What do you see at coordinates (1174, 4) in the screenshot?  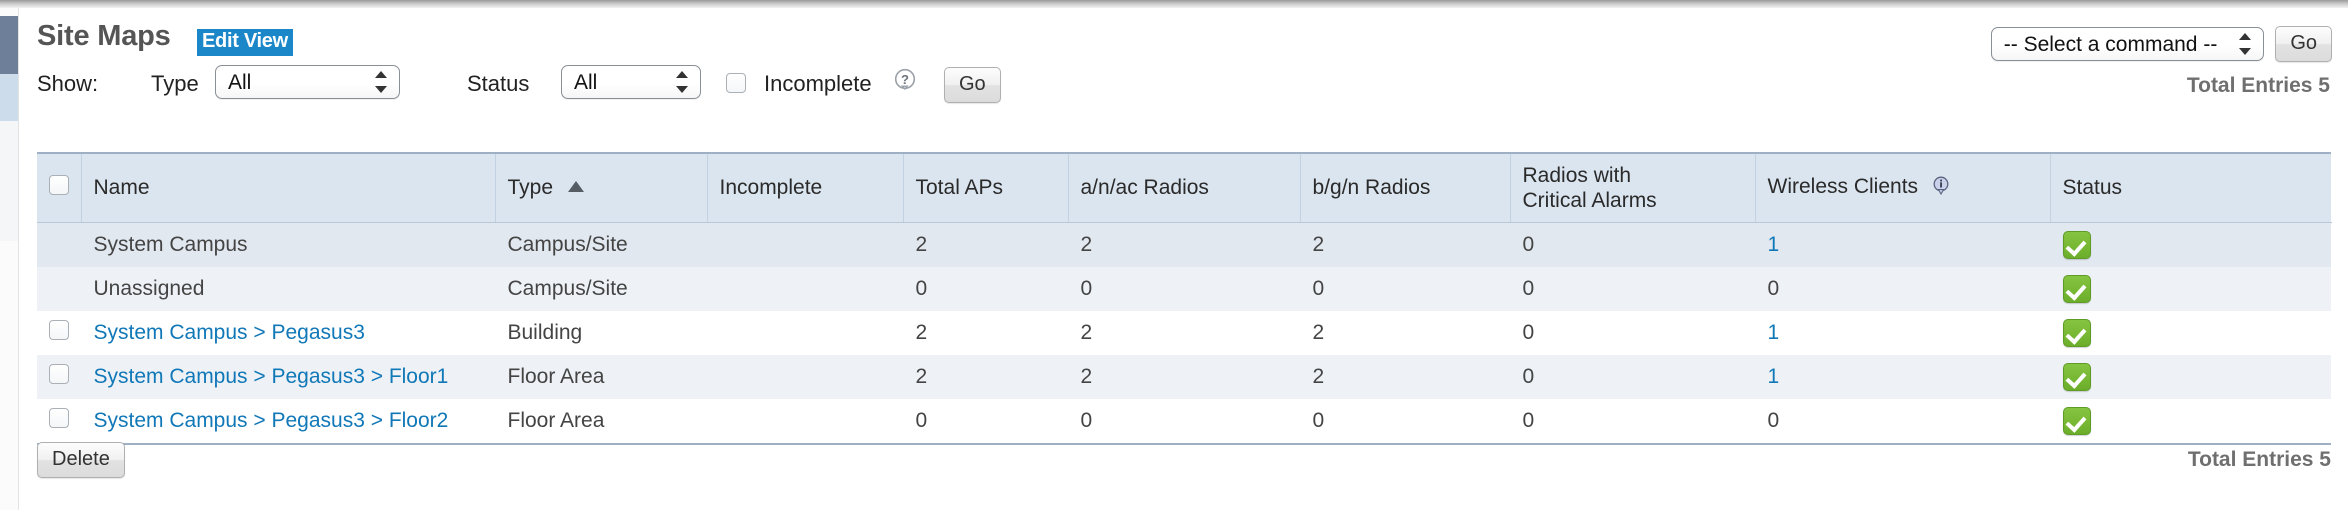 I see `browser-chrome-strip` at bounding box center [1174, 4].